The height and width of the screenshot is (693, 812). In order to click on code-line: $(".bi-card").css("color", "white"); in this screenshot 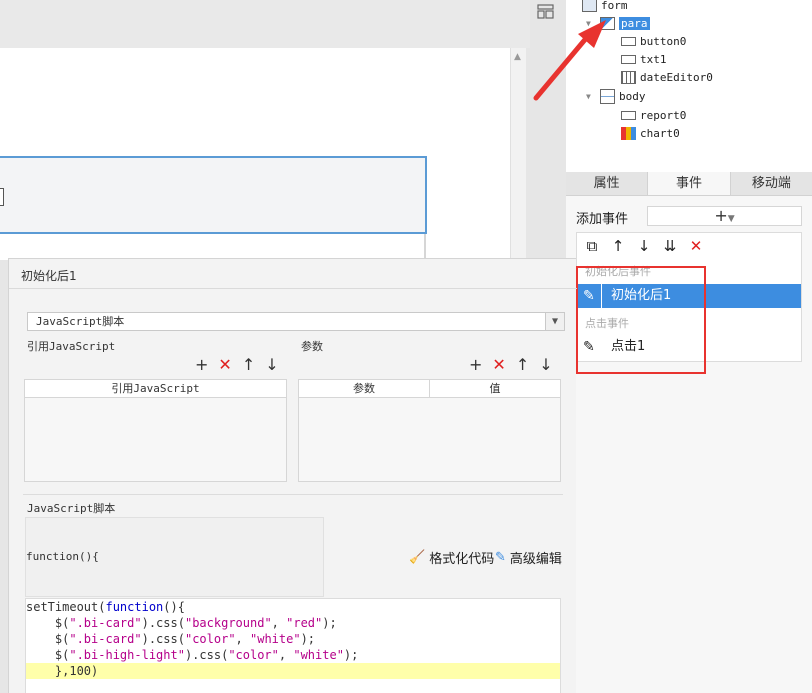, I will do `click(171, 639)`.